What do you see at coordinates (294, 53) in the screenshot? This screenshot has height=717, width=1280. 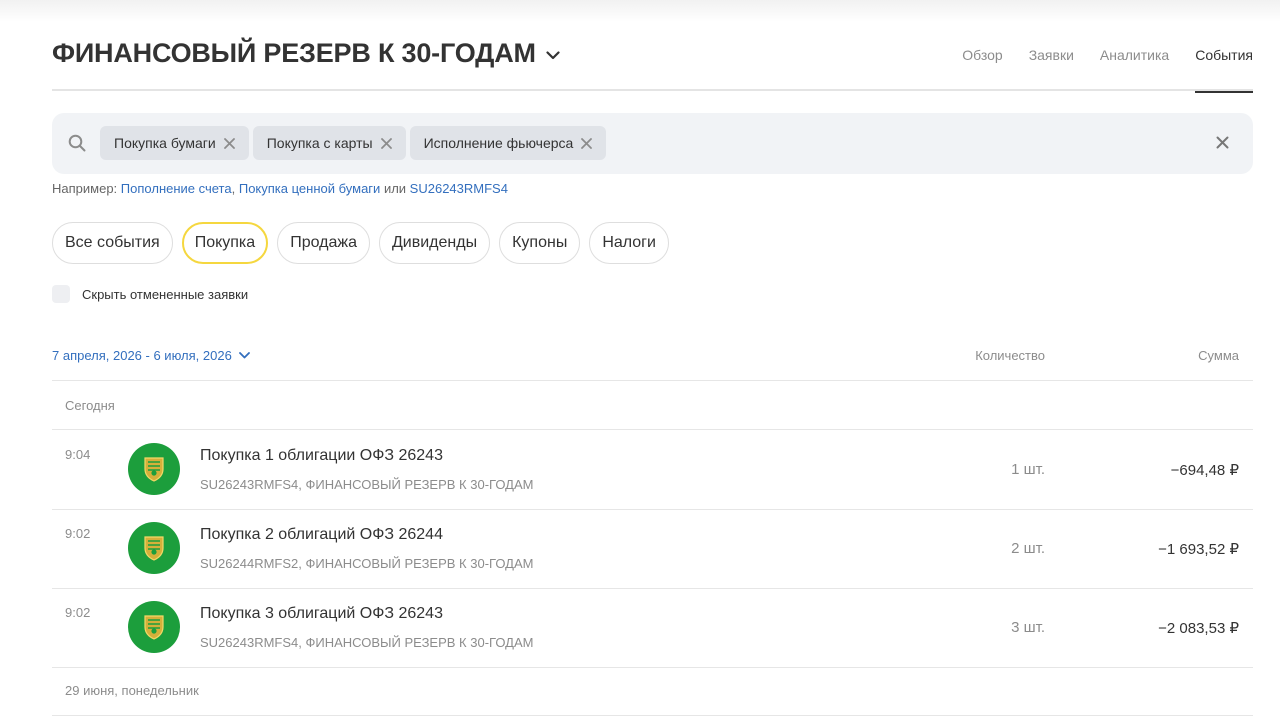 I see `page-title: ФИНАНСОВЫЙ РЕЗЕРВ К 30-ГОДАМ` at bounding box center [294, 53].